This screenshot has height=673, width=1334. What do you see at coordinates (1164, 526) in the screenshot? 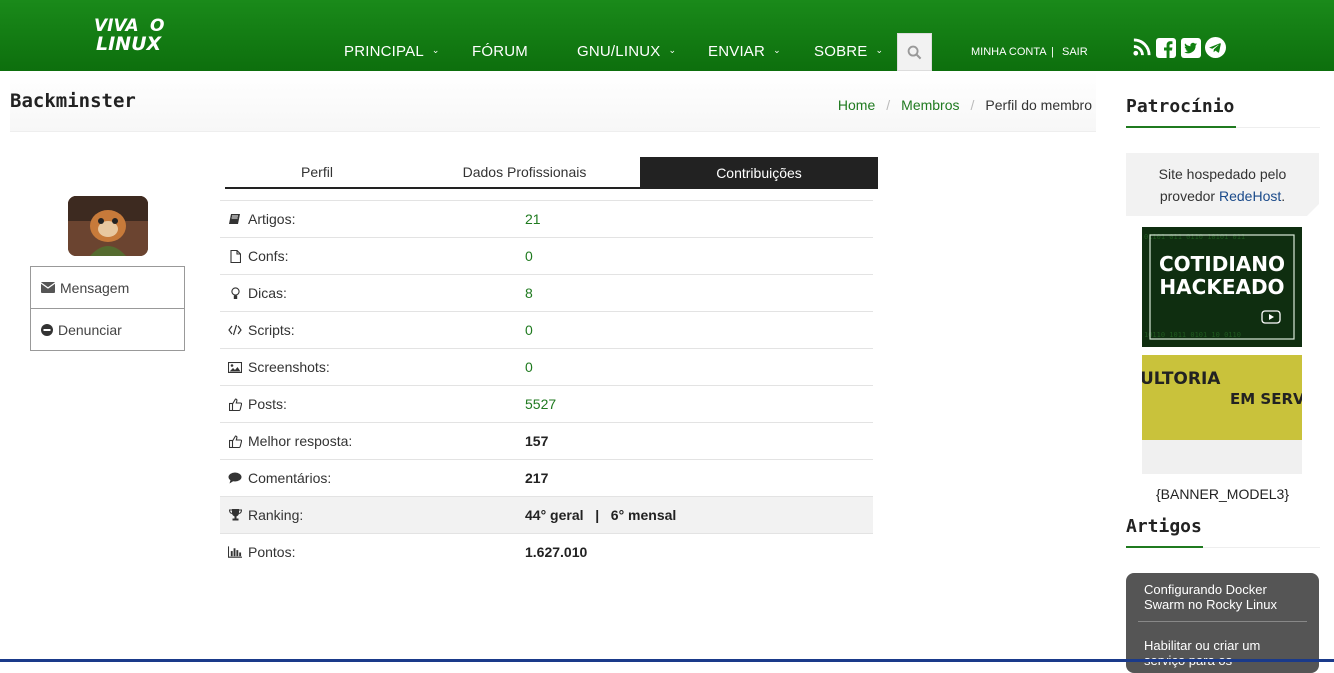
I see `articles-heading: Artigos` at bounding box center [1164, 526].